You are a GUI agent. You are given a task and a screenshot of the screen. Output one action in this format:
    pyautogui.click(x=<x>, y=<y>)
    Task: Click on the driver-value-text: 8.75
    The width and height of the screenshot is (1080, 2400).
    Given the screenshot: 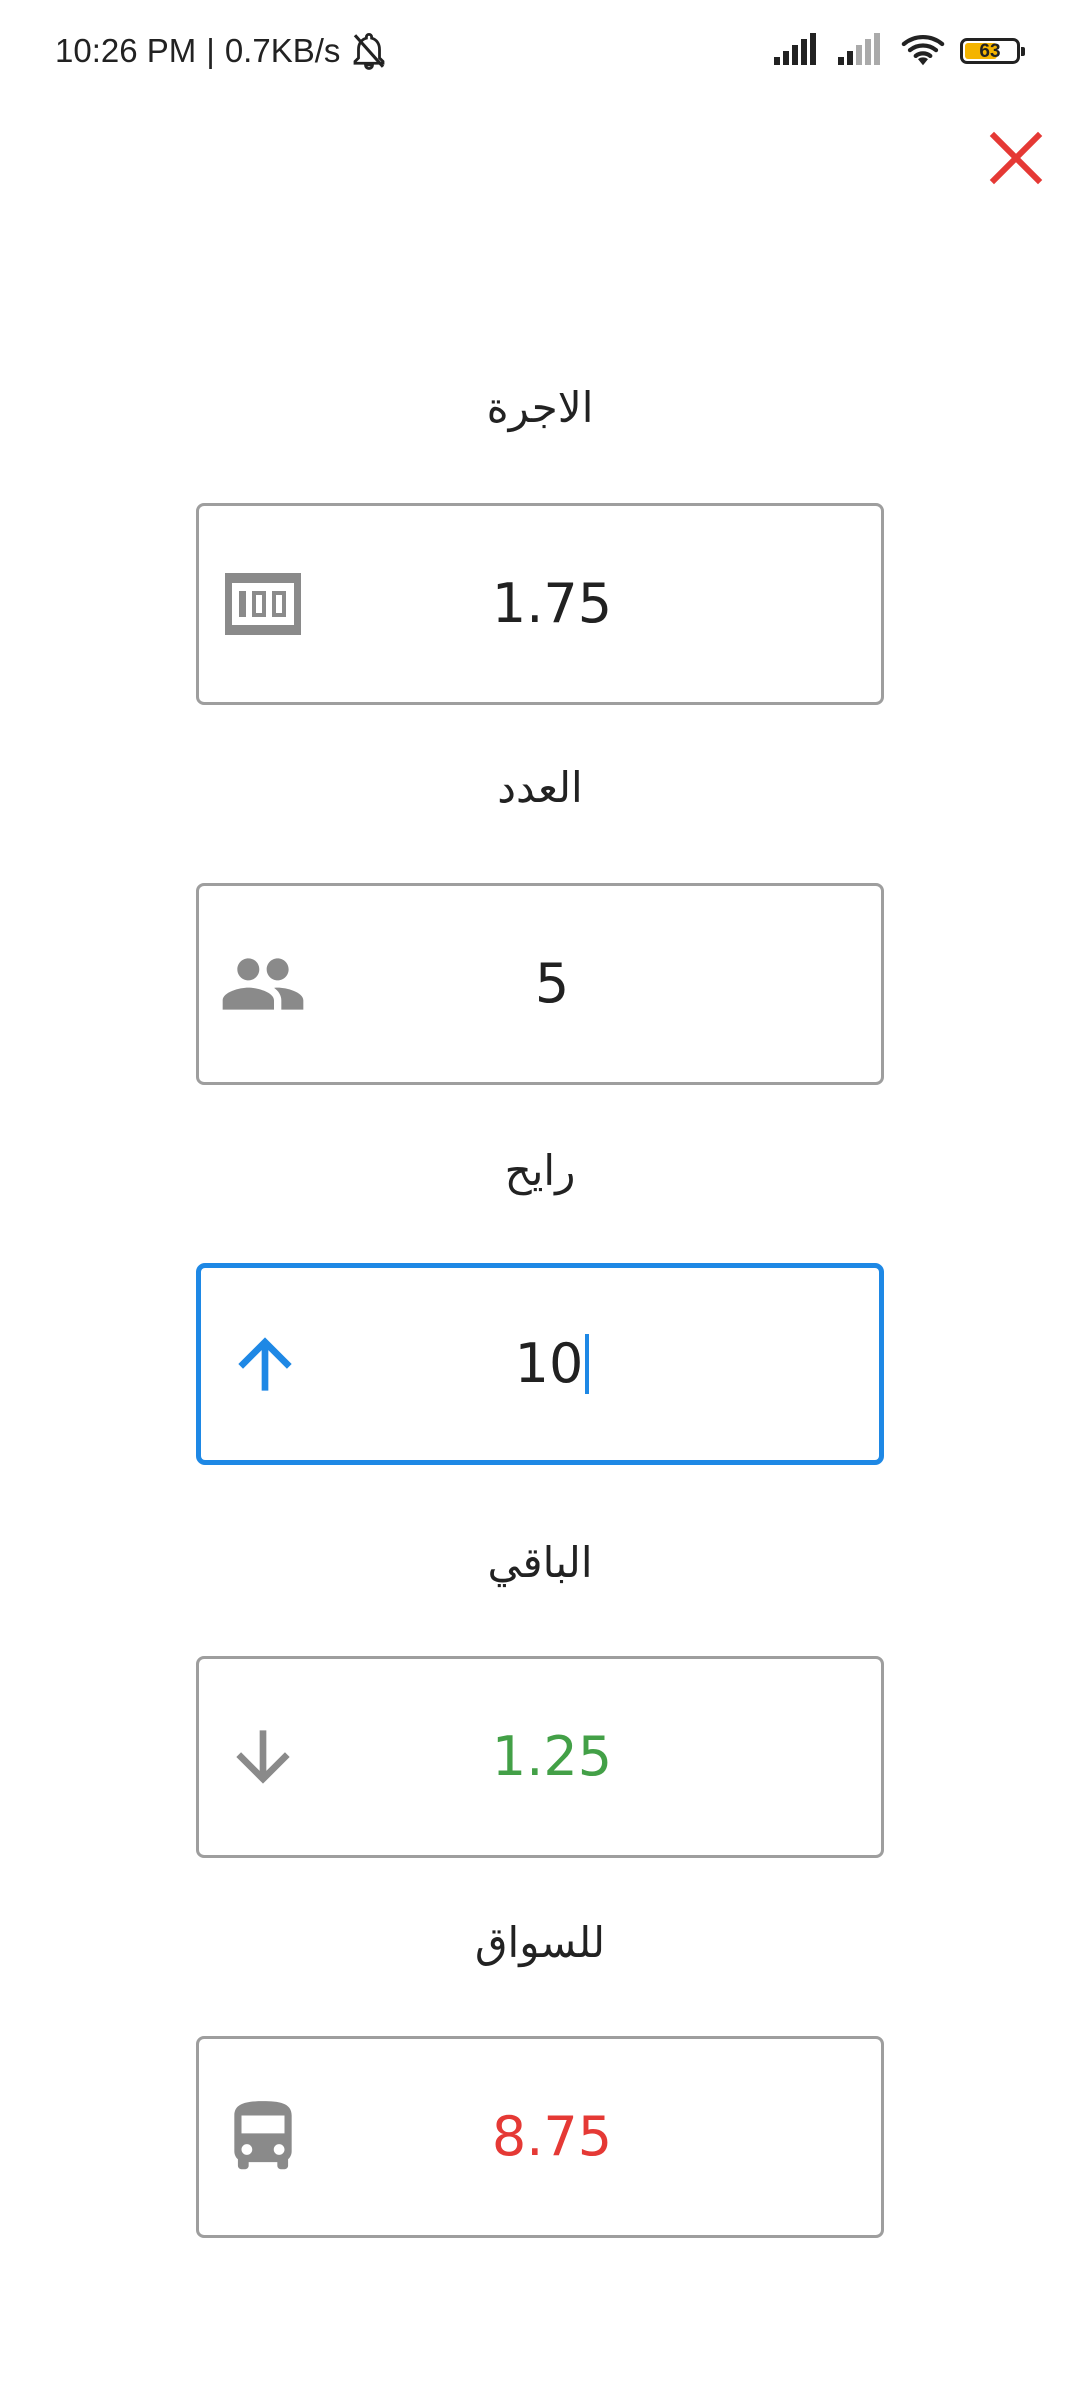 What is the action you would take?
    pyautogui.click(x=552, y=2136)
    